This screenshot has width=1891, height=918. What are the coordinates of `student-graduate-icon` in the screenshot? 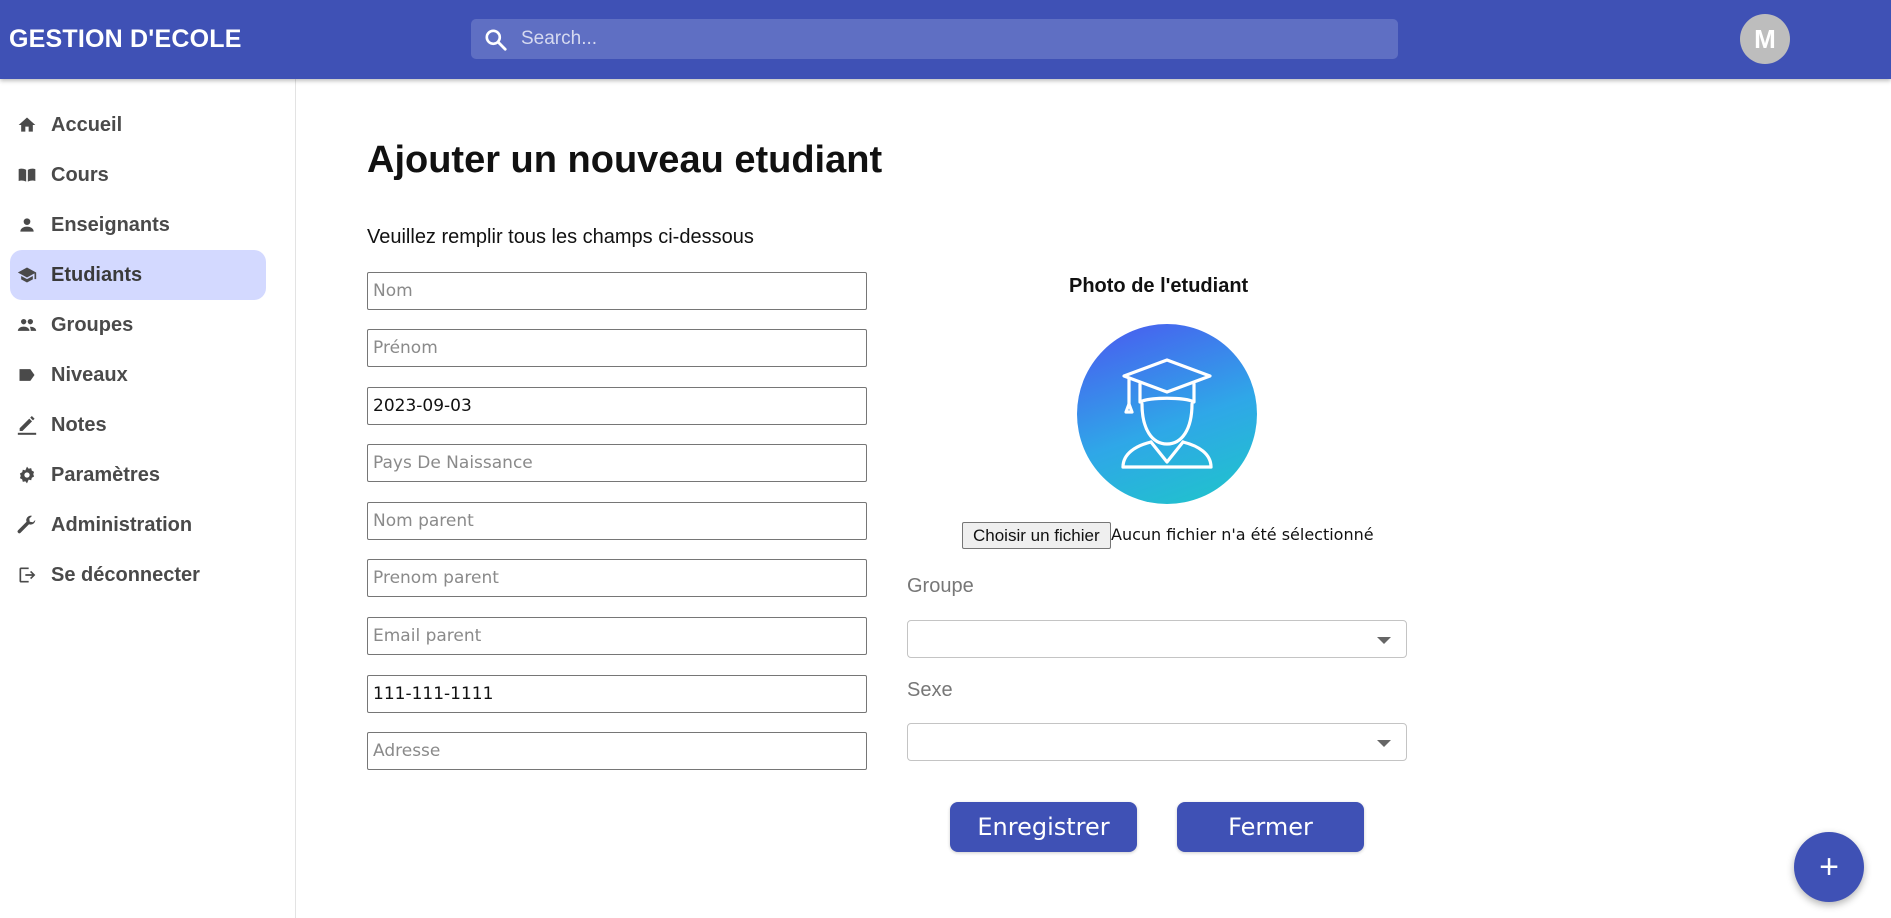 It's located at (1167, 413).